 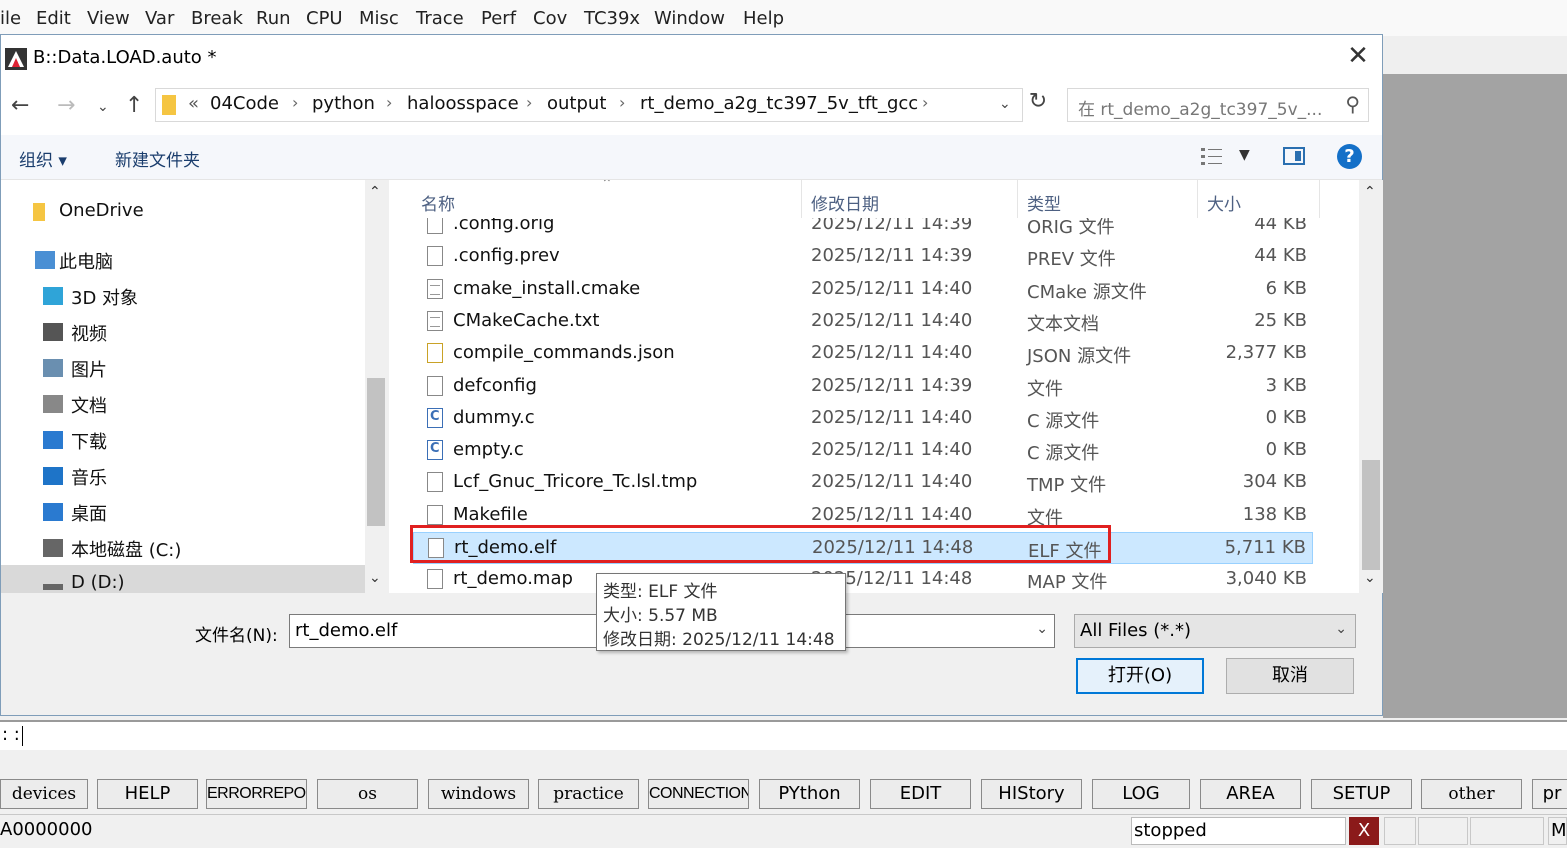 What do you see at coordinates (1250, 794) in the screenshot?
I see `softkey-area: AREA` at bounding box center [1250, 794].